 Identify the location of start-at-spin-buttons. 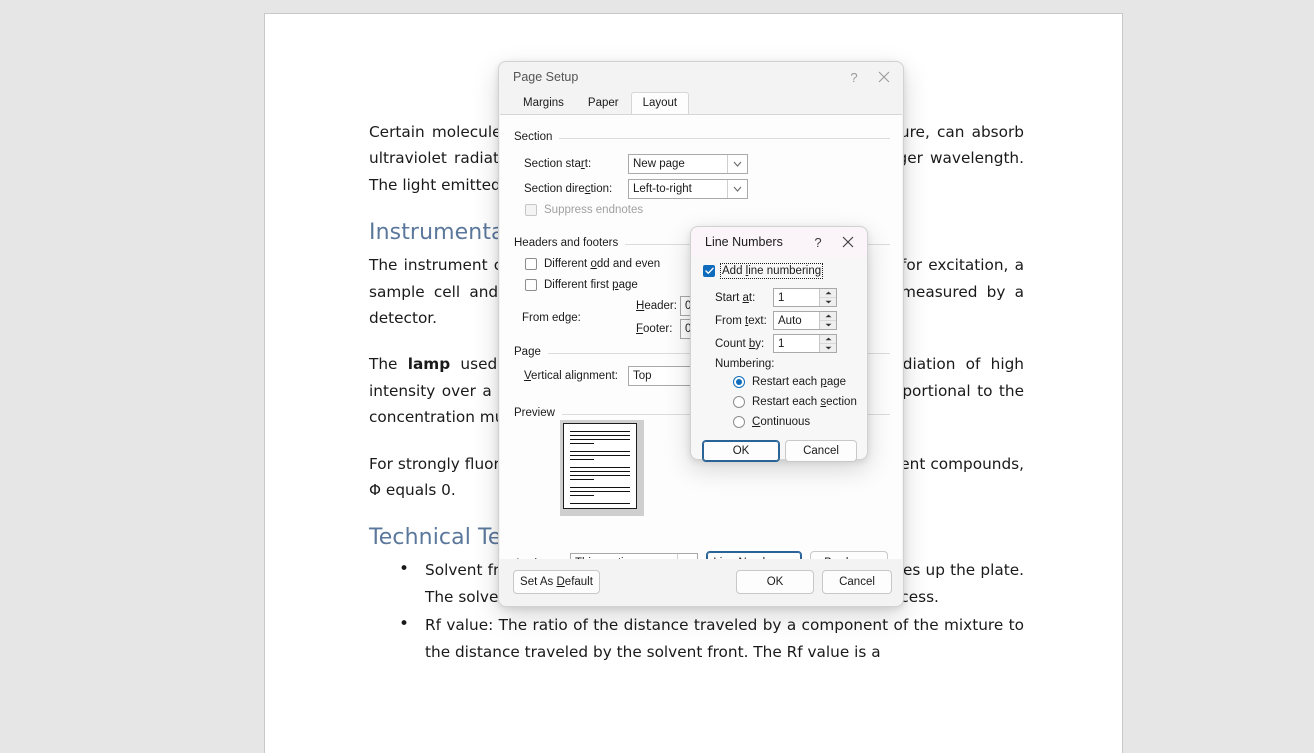
(827, 297).